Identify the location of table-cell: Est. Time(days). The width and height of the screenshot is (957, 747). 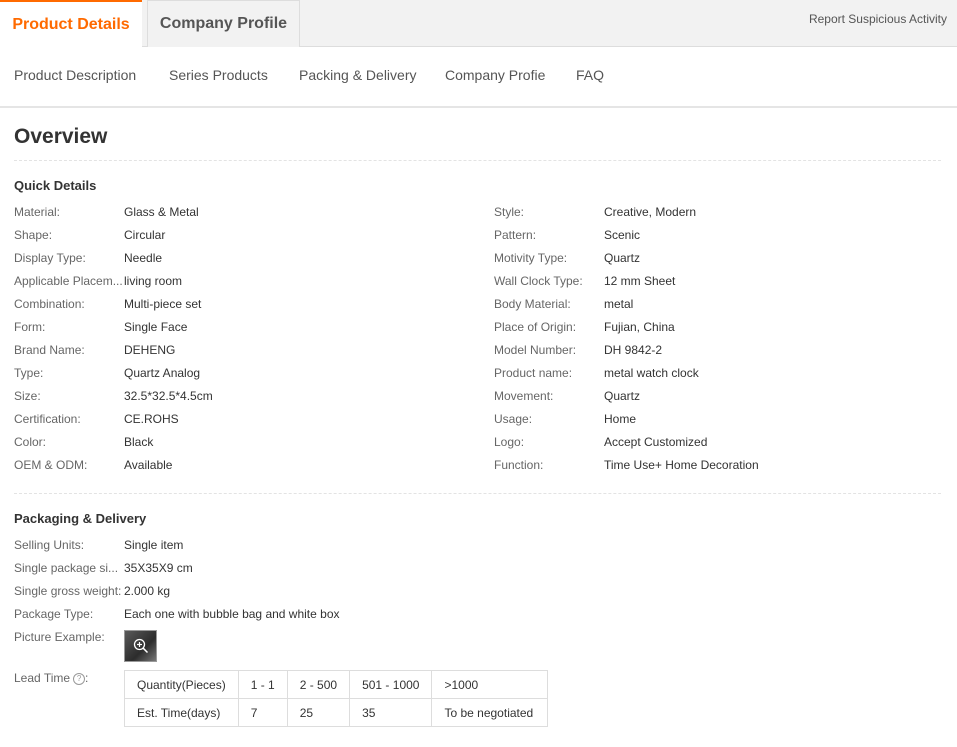
(181, 712).